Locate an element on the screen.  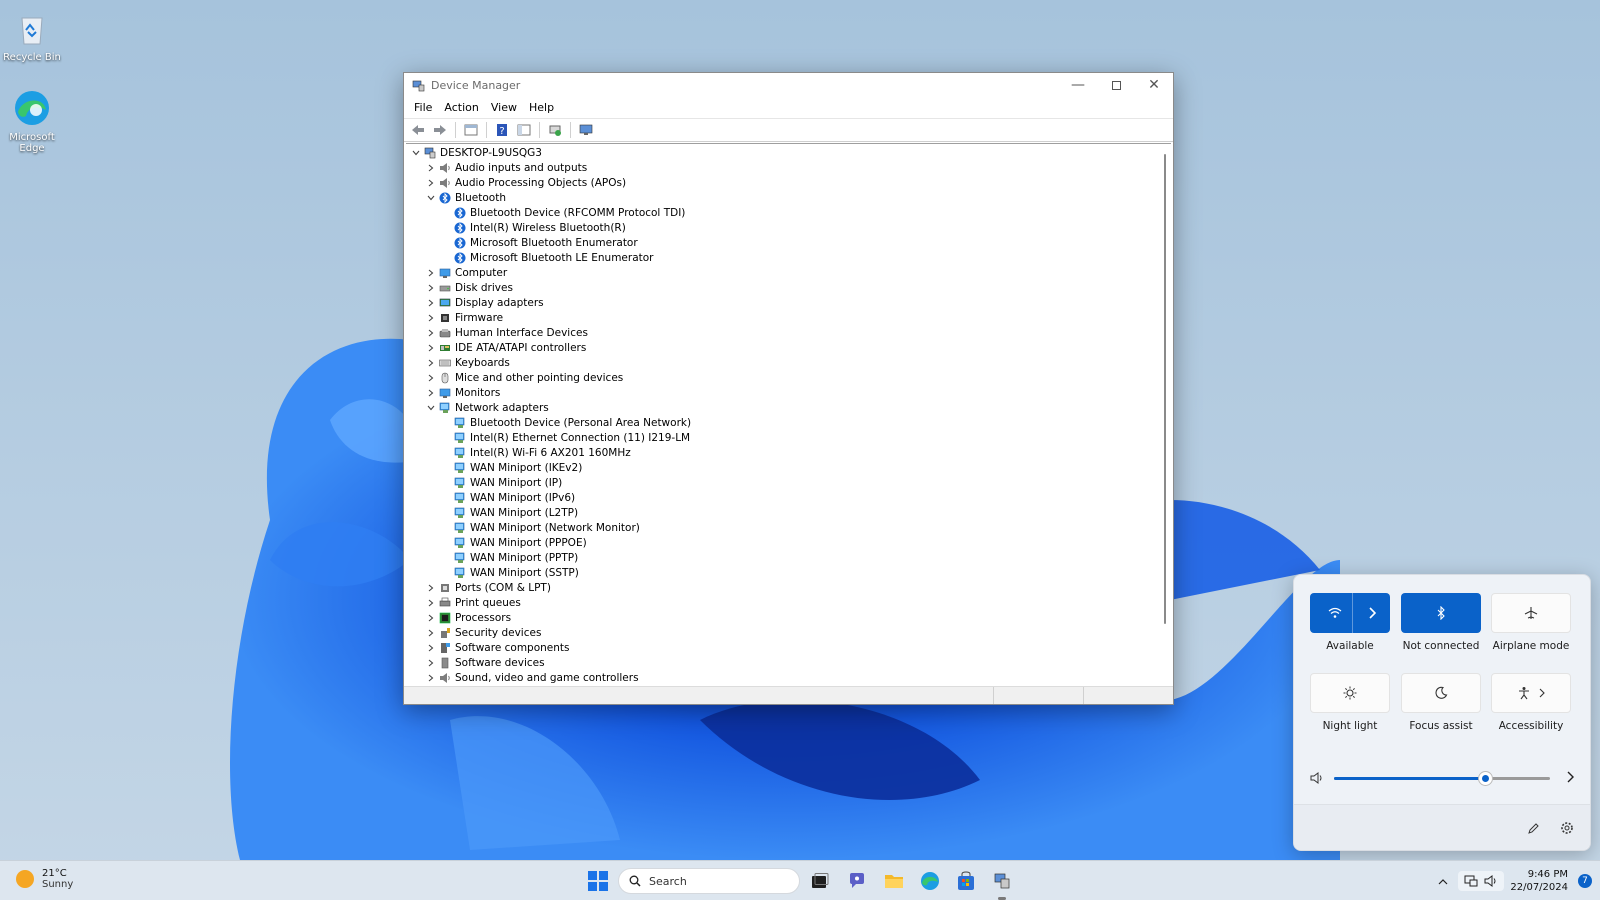
show-hidden-icons-button is located at coordinates (1443, 881).